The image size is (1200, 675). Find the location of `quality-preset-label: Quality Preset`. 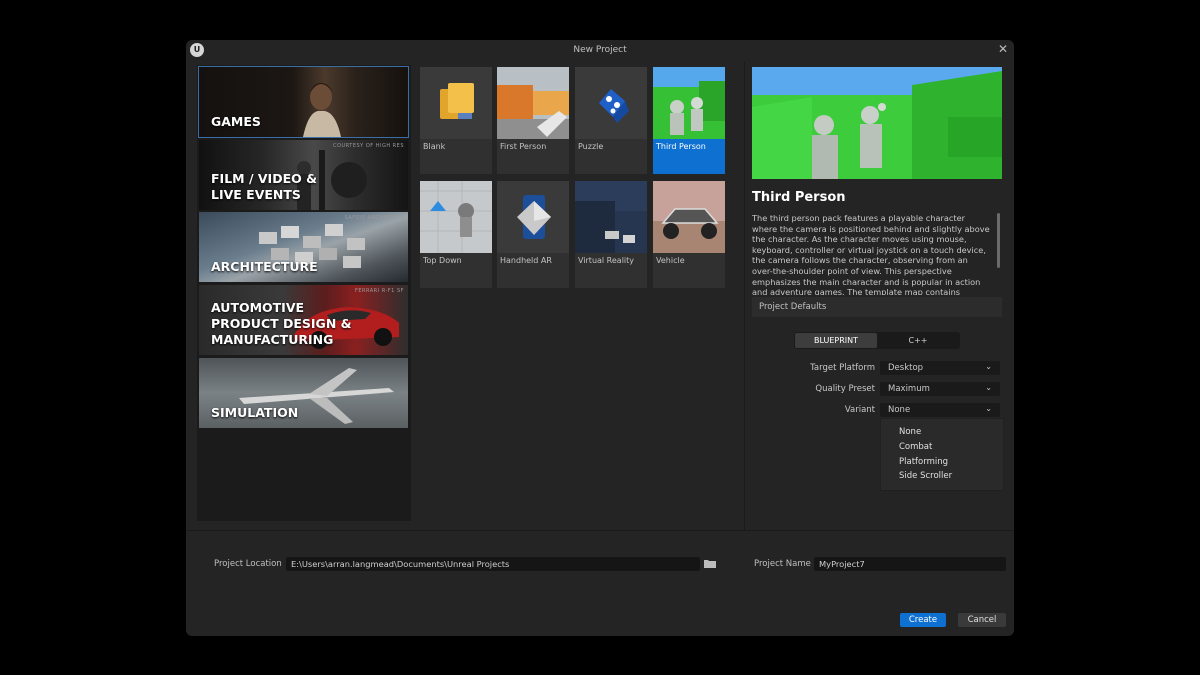

quality-preset-label: Quality Preset is located at coordinates (845, 389).